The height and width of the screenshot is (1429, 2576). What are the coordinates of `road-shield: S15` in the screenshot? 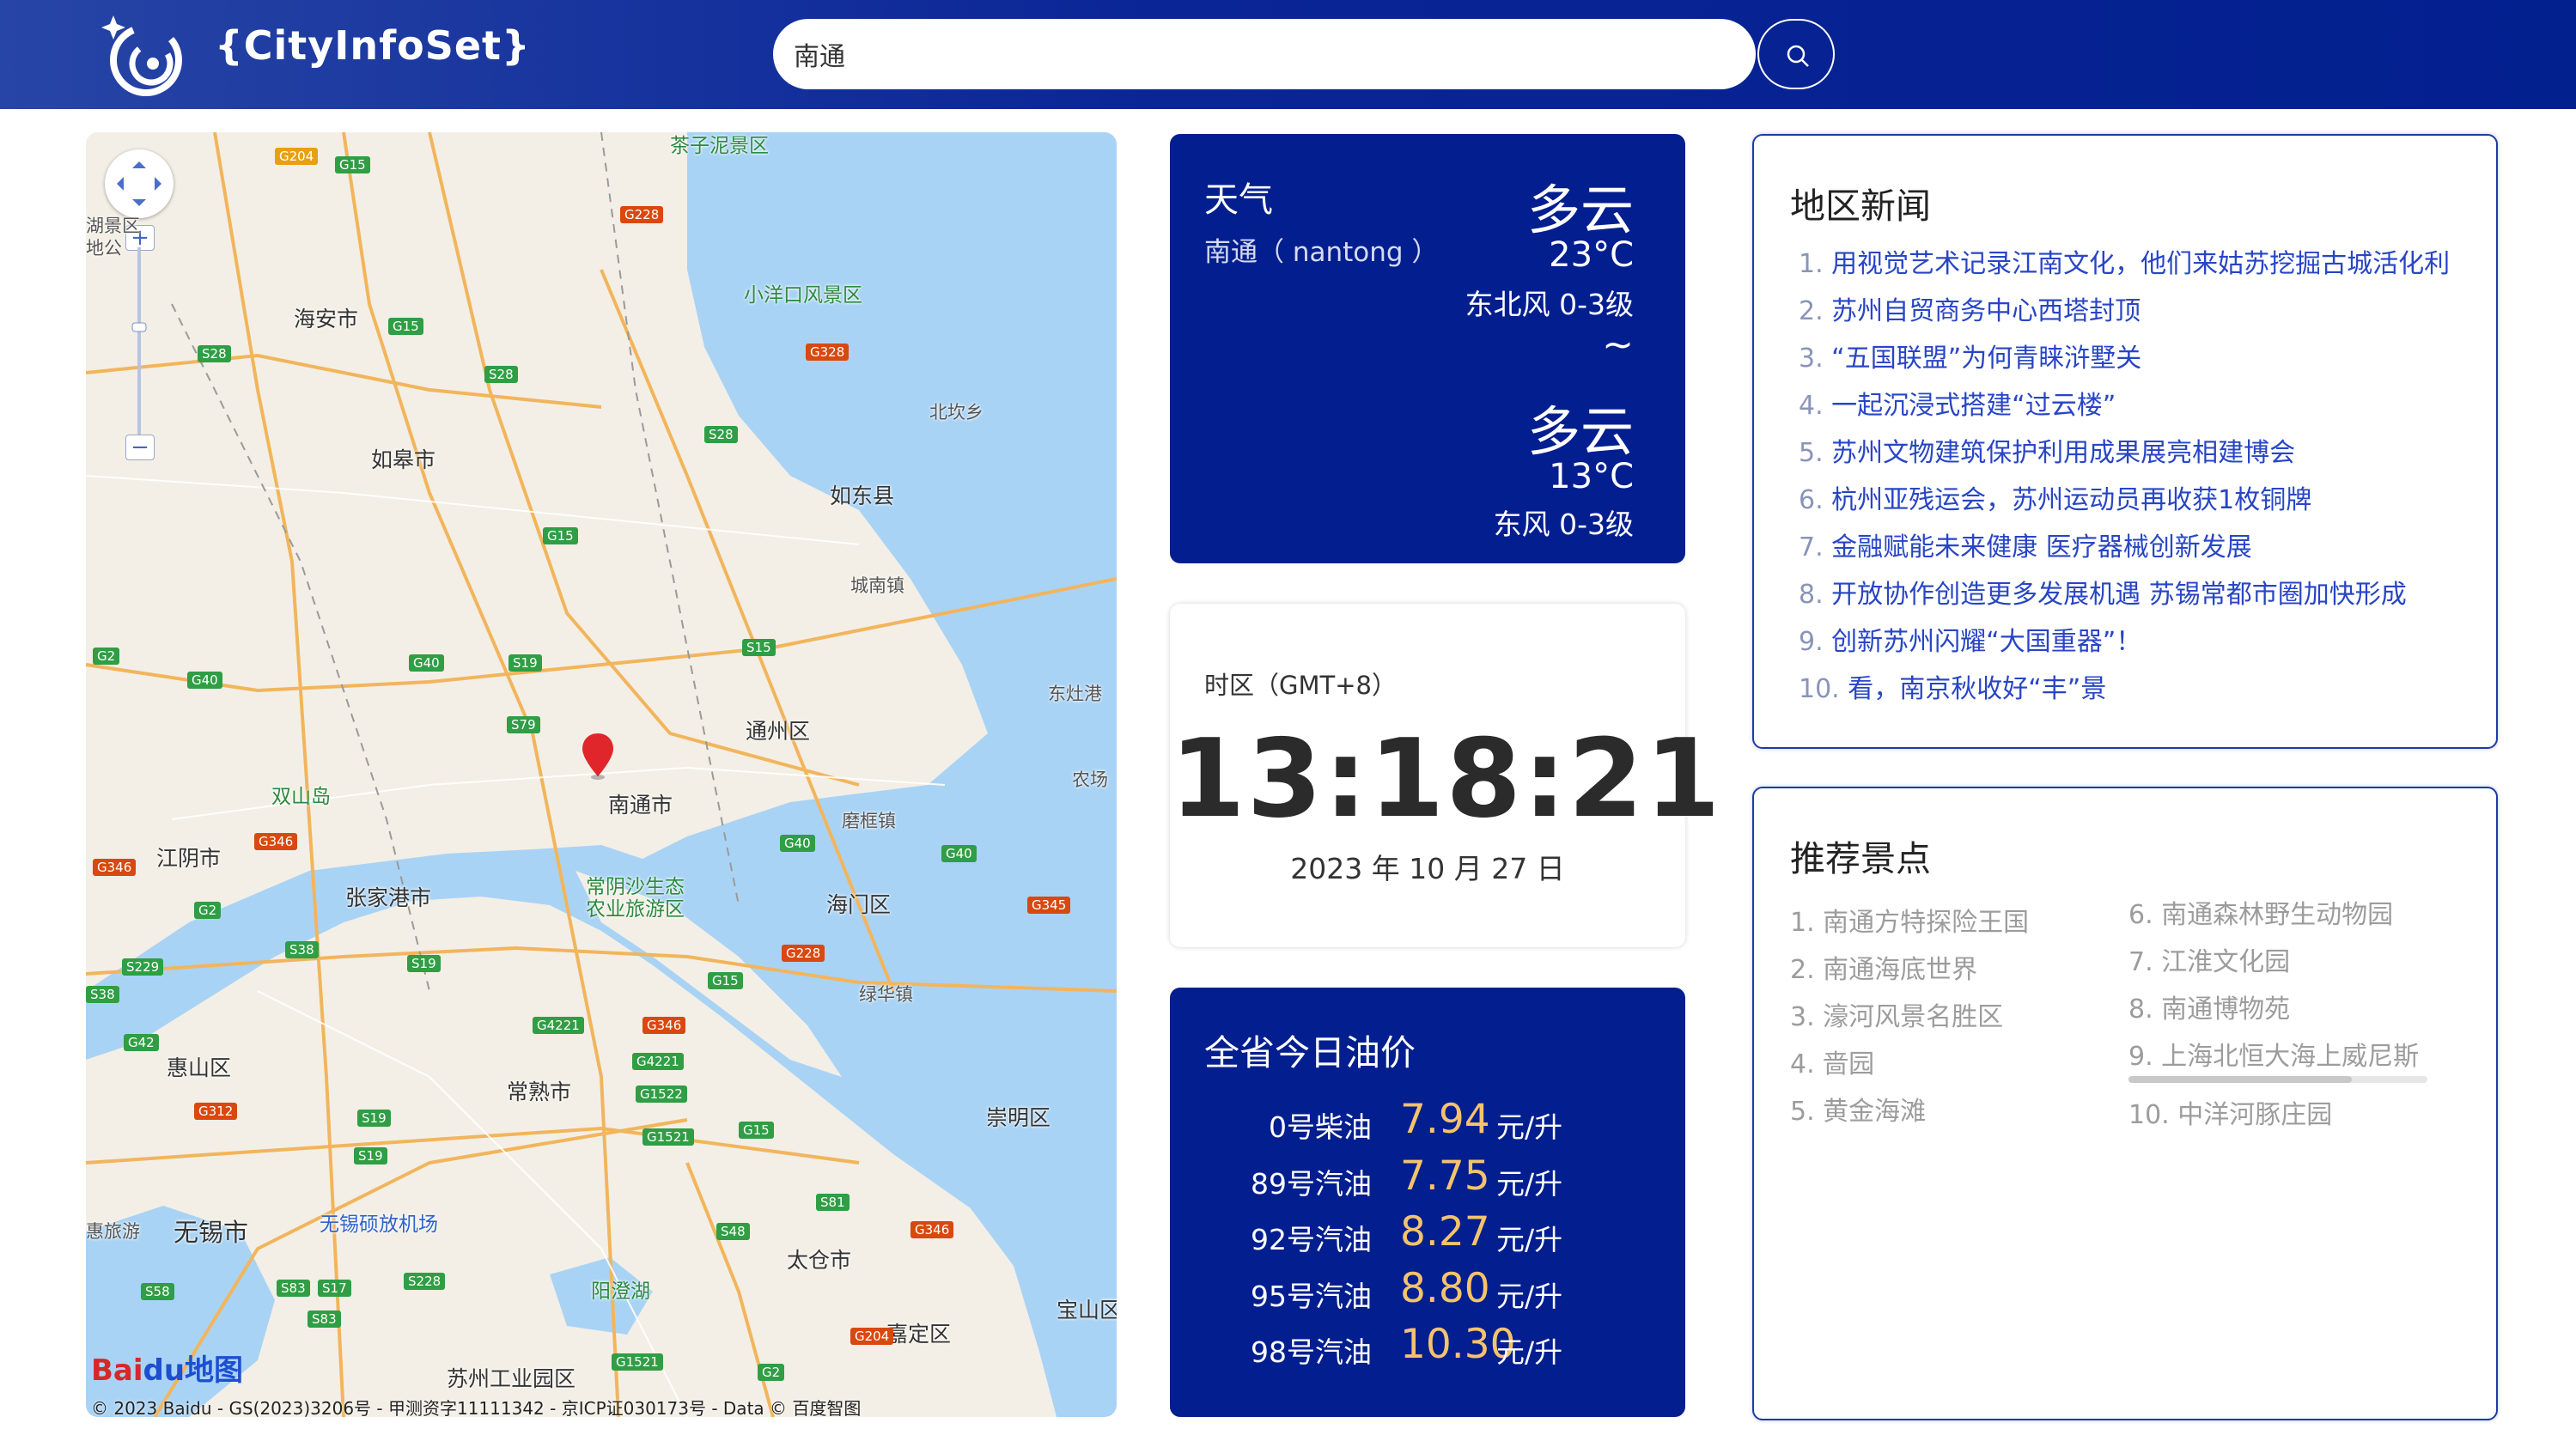 It's located at (759, 648).